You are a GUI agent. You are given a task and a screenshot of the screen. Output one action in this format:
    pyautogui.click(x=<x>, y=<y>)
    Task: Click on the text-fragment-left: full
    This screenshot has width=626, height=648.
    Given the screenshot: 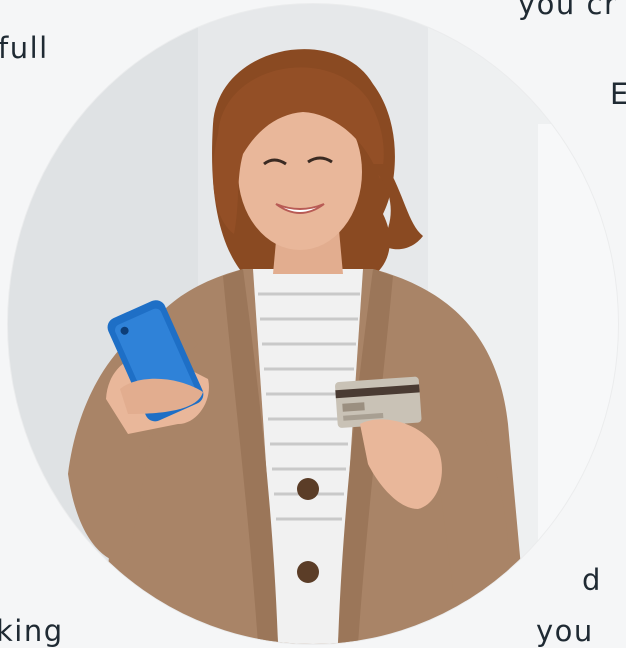 What is the action you would take?
    pyautogui.click(x=24, y=48)
    